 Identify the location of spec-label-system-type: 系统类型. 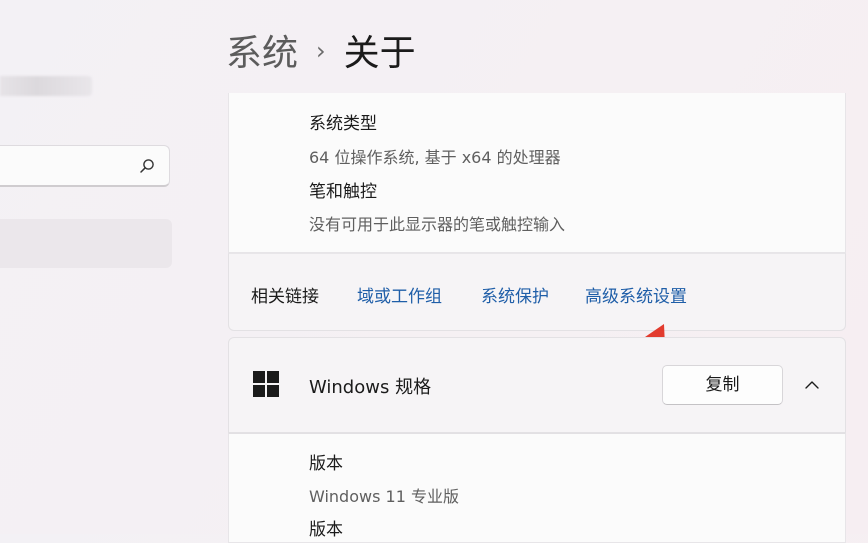
(343, 124).